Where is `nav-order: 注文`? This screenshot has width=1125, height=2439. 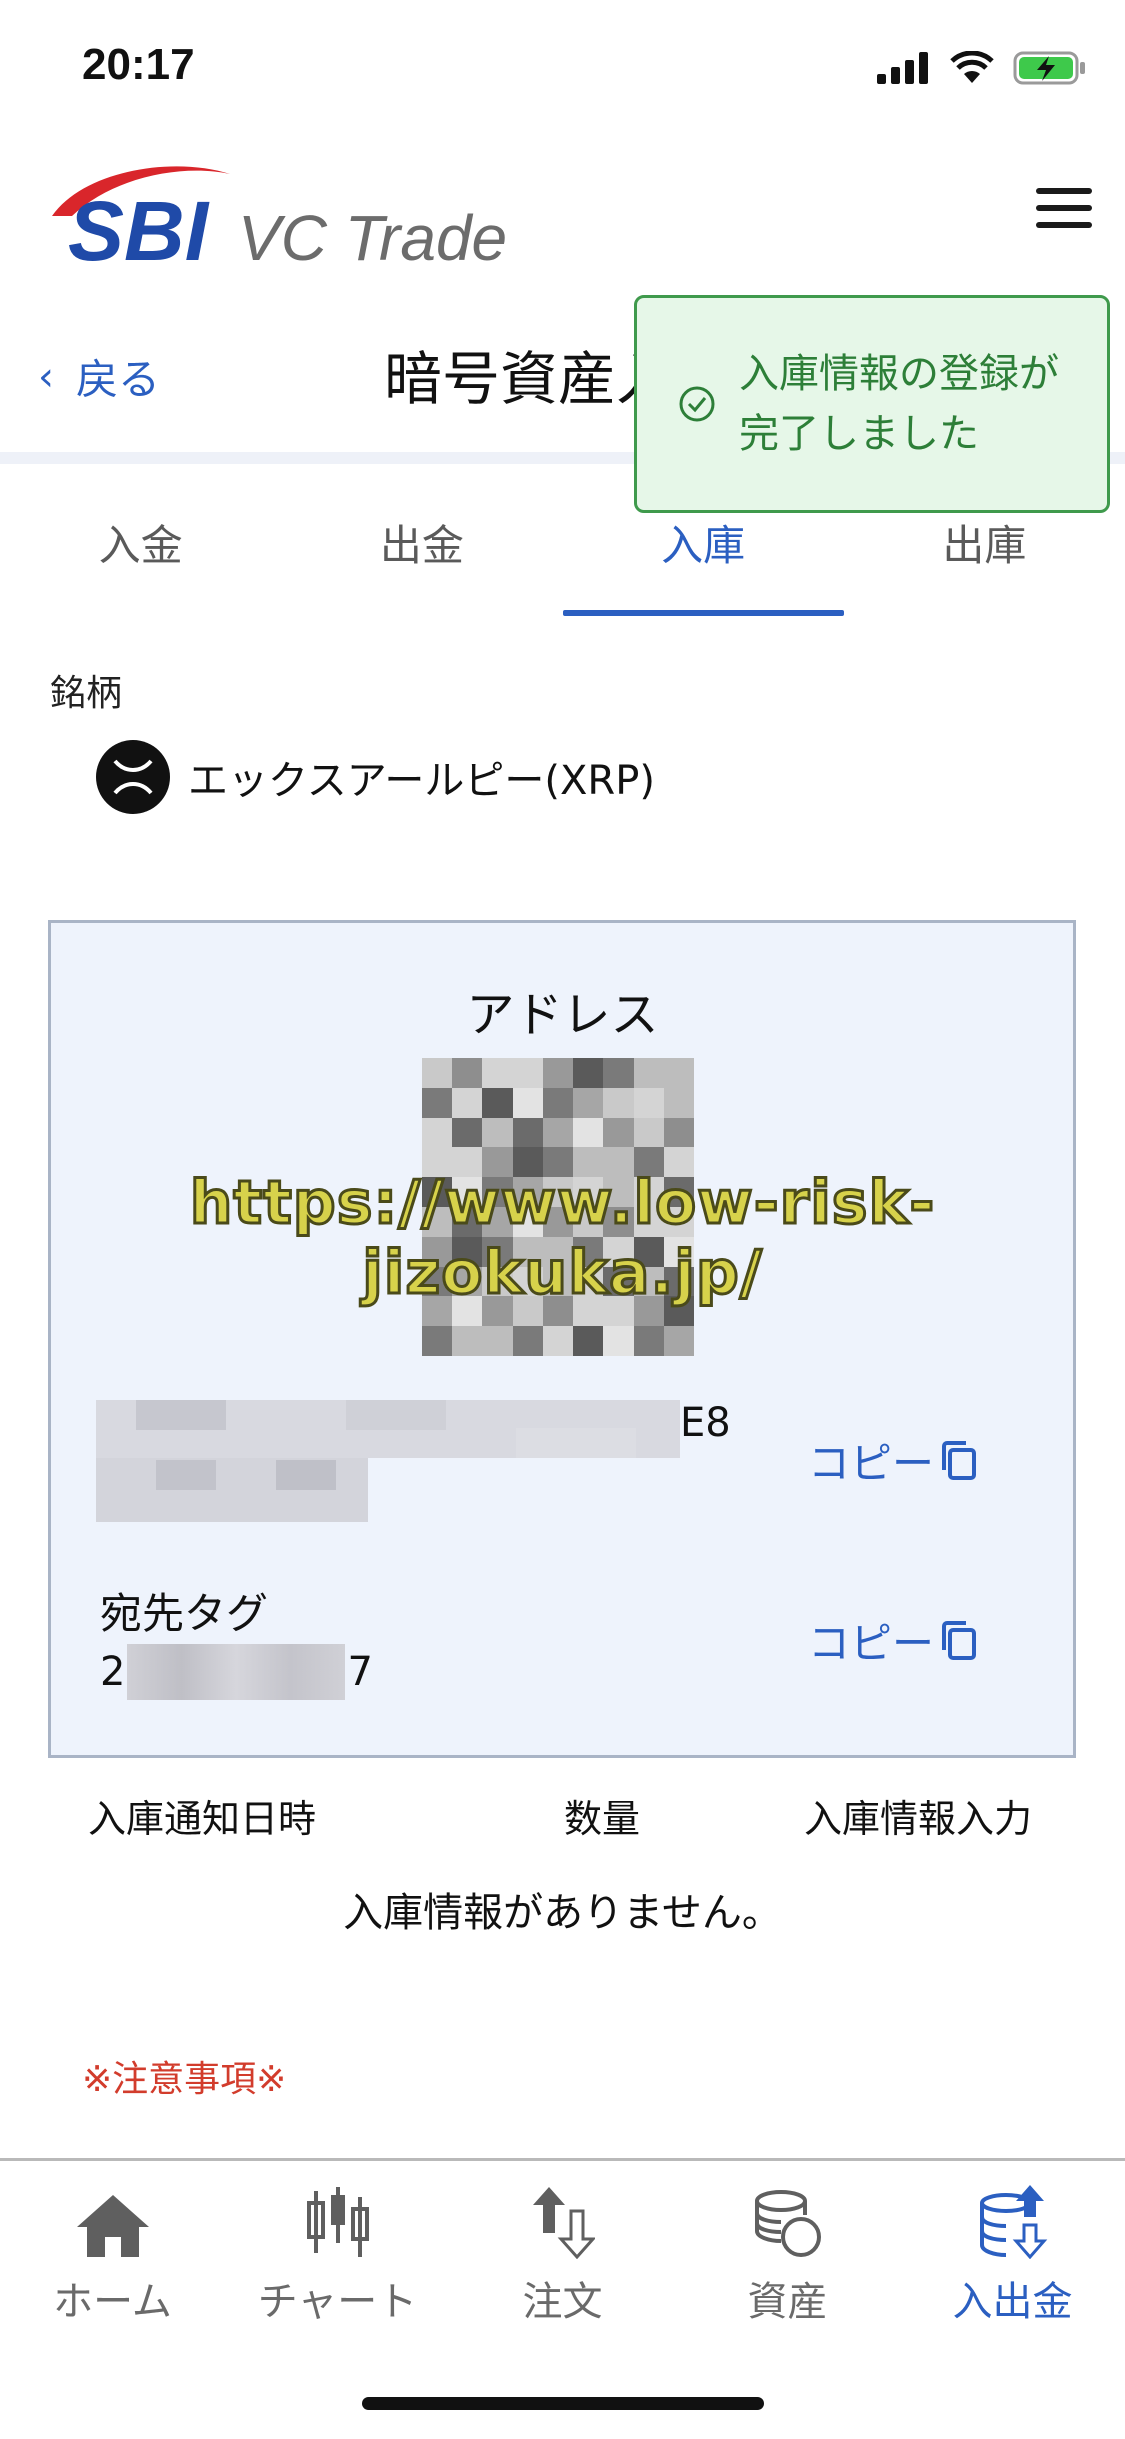
nav-order: 注文 is located at coordinates (562, 2255).